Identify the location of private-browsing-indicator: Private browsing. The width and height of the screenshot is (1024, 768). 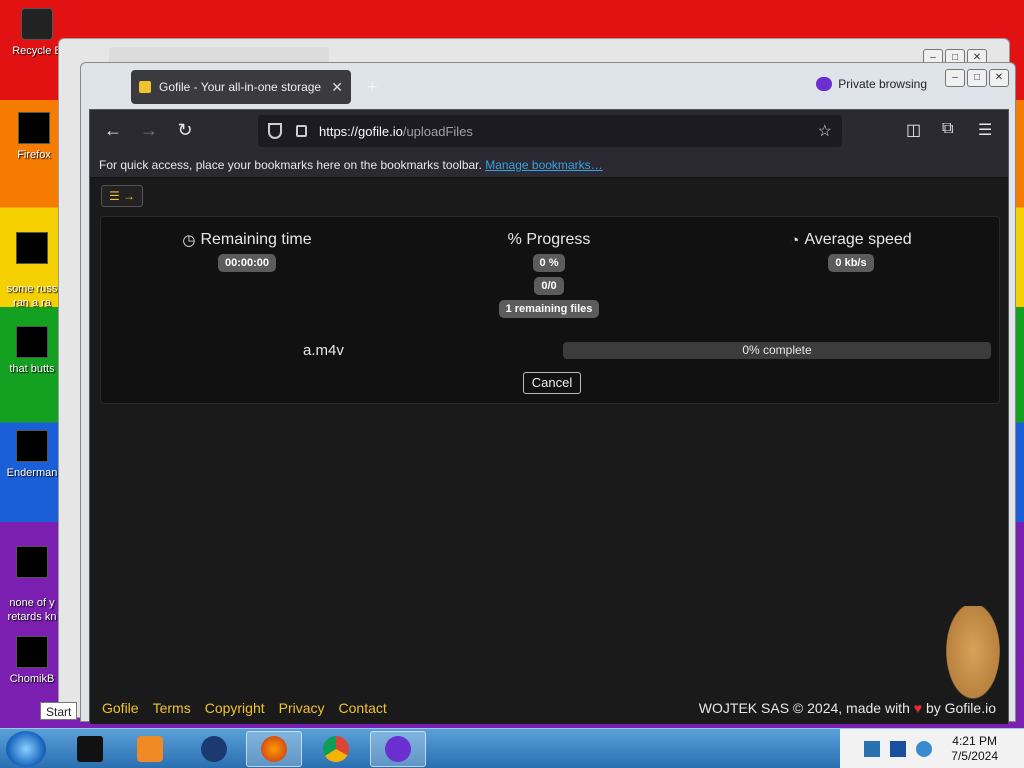
(871, 84).